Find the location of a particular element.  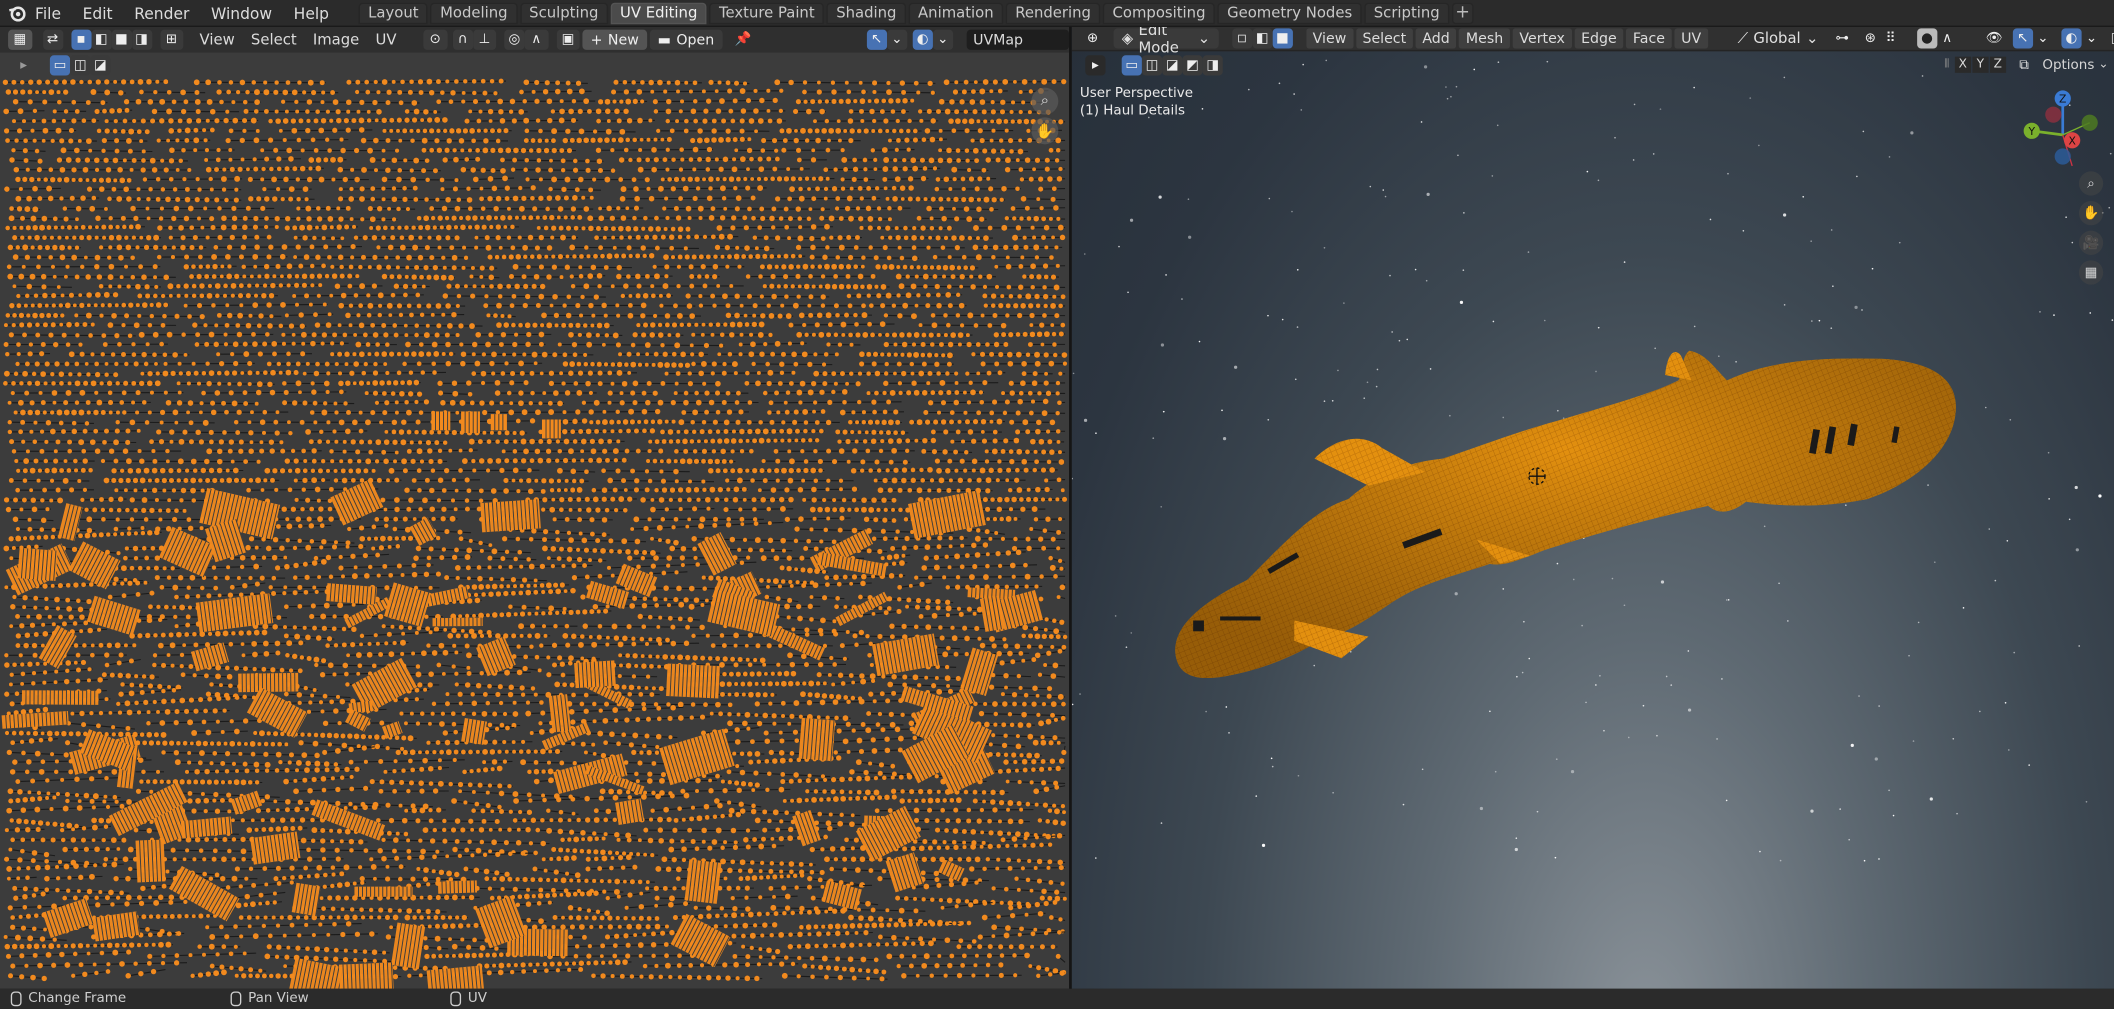

pivot-point-icon: ⊶ is located at coordinates (1842, 38).